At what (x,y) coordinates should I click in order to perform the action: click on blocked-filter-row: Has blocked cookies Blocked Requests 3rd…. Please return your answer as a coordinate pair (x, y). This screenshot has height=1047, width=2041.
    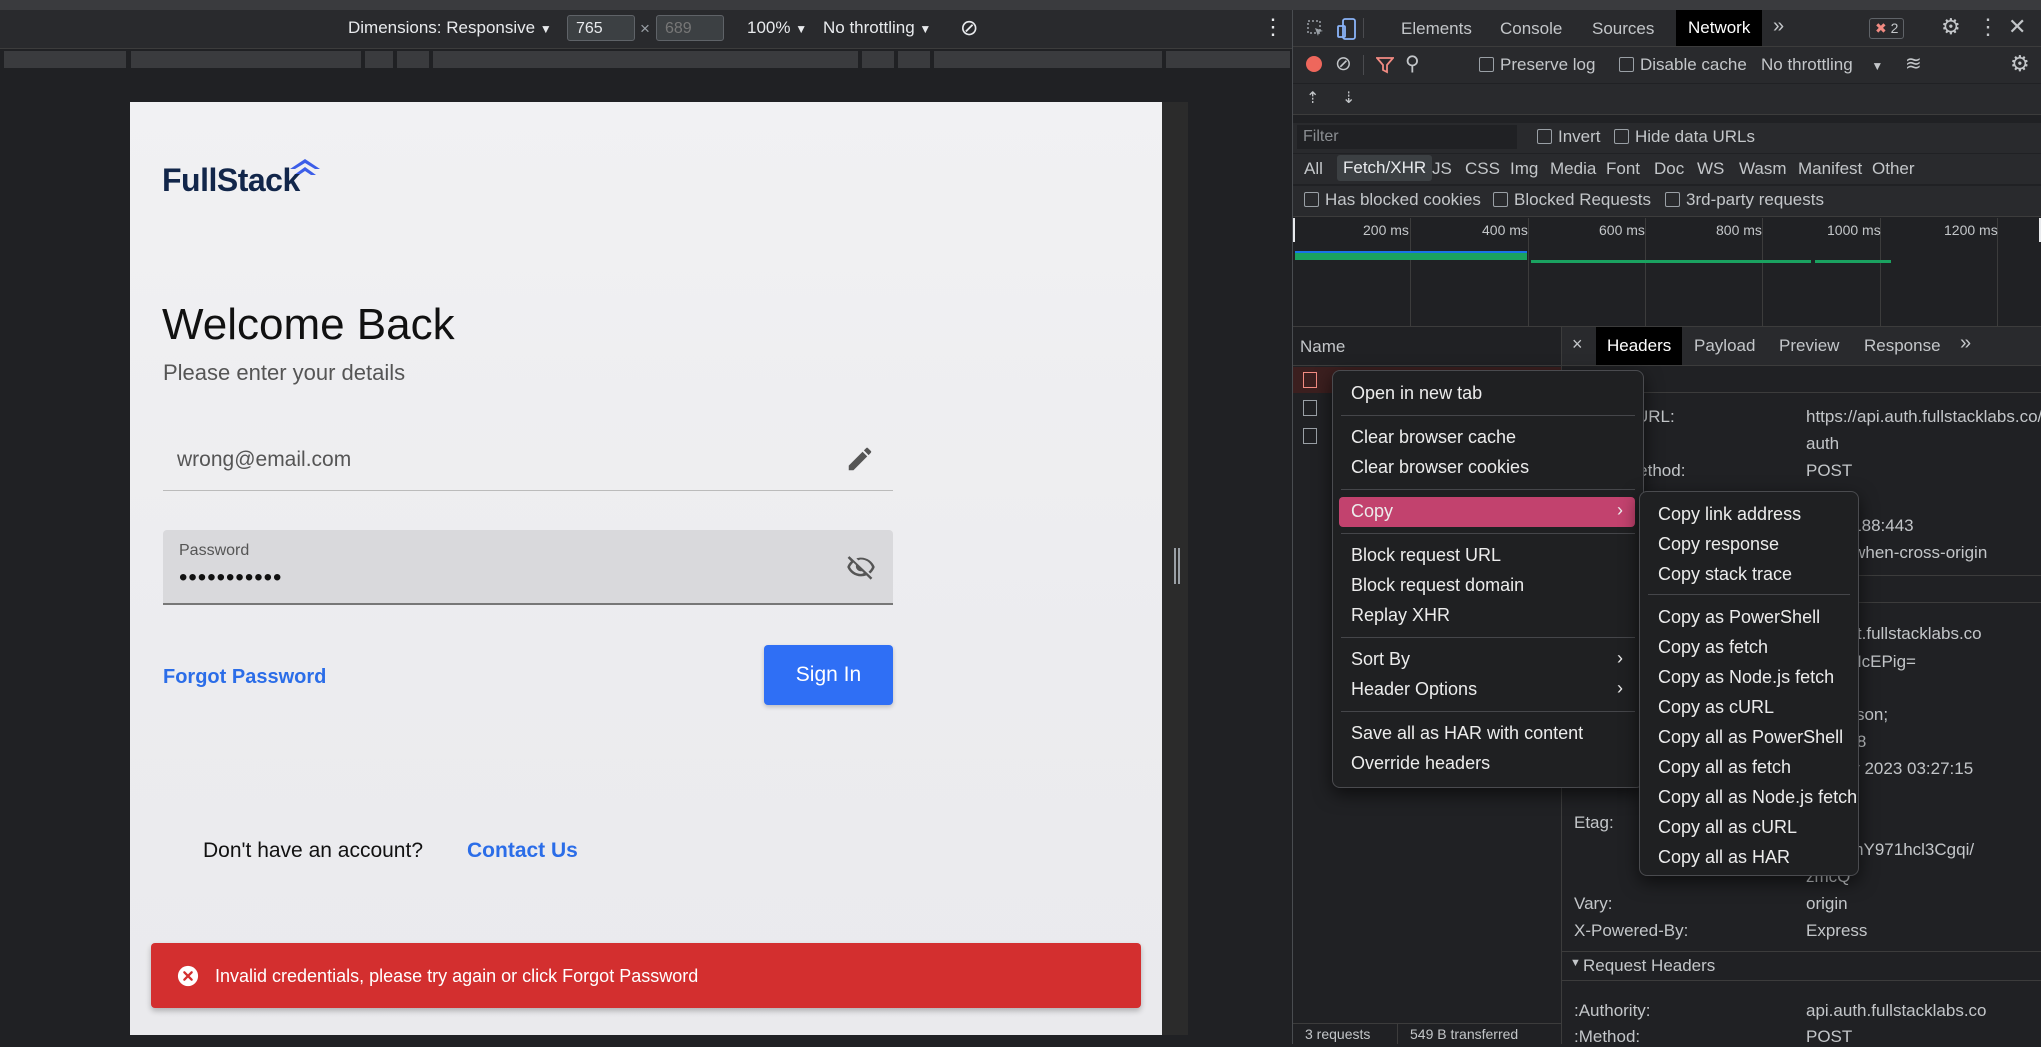
    Looking at the image, I should click on (1667, 201).